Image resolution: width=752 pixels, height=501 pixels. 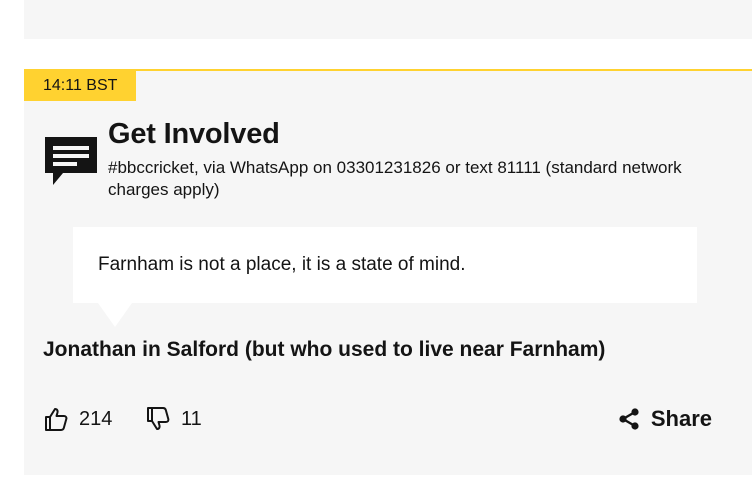 What do you see at coordinates (388, 19) in the screenshot?
I see `previous-post-card` at bounding box center [388, 19].